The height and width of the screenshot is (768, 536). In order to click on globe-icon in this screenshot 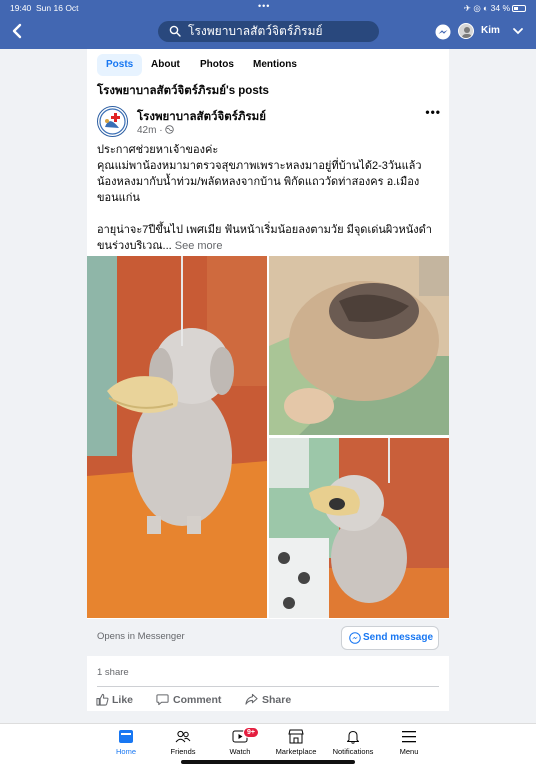, I will do `click(170, 129)`.